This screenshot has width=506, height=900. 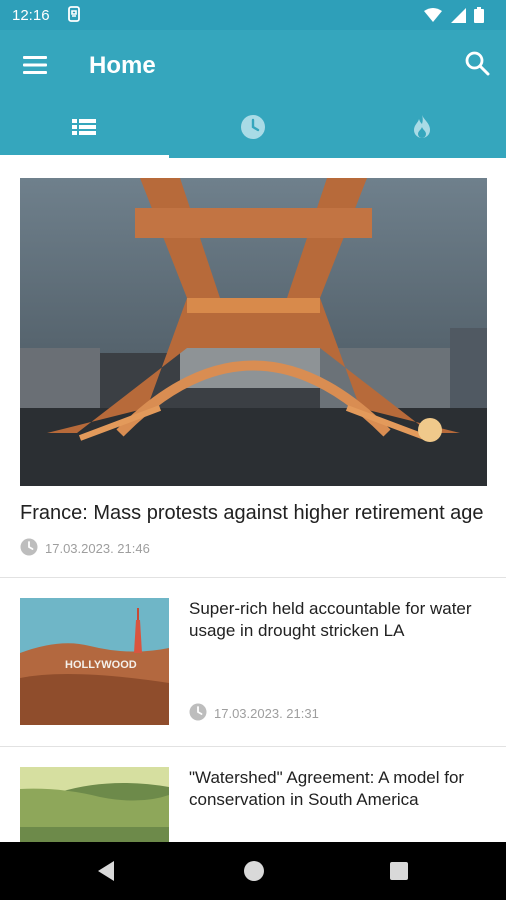 I want to click on system-navigation-bar, so click(x=253, y=871).